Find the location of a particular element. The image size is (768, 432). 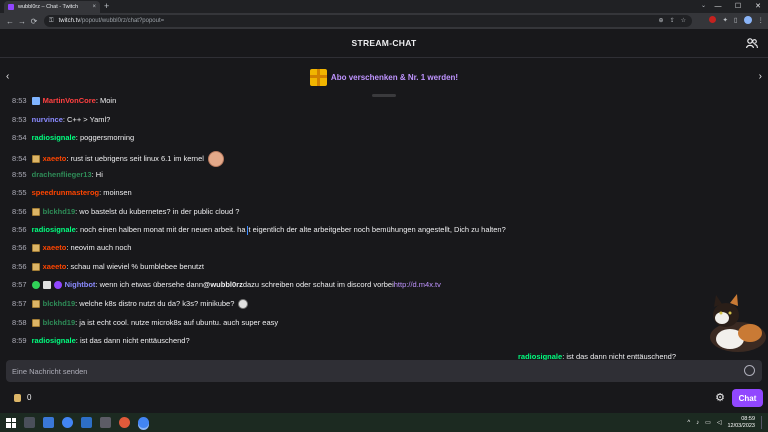

extension-icon is located at coordinates (713, 19).